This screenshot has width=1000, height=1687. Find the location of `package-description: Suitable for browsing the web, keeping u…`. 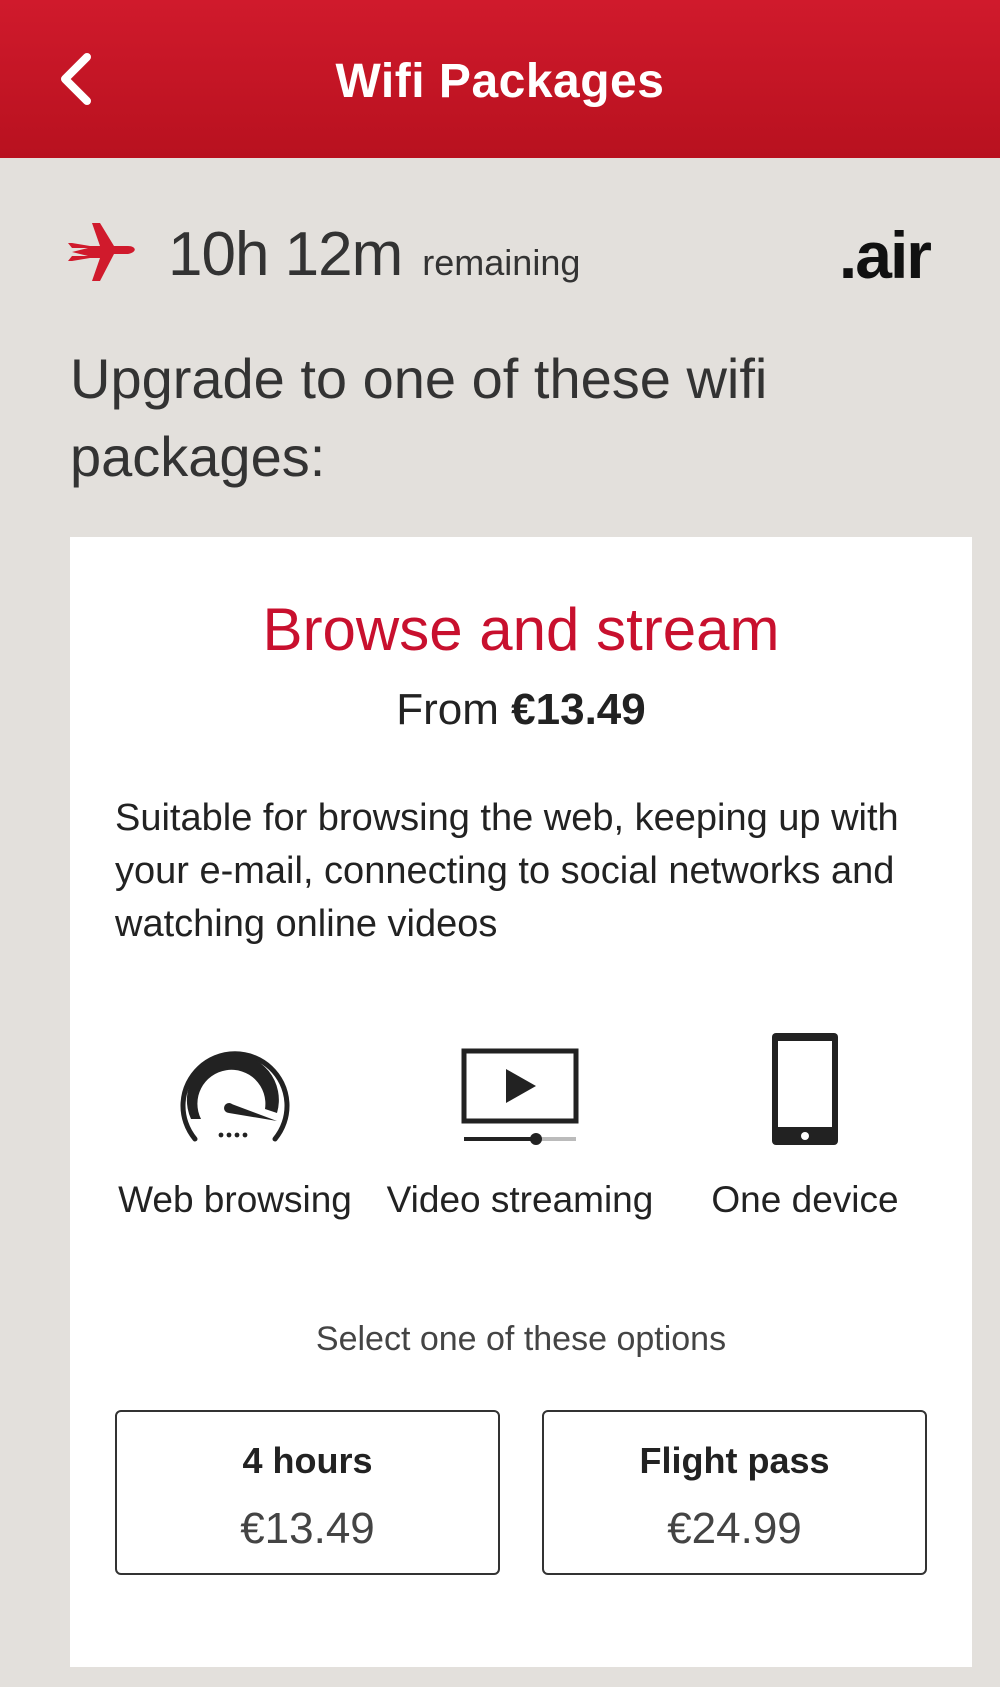

package-description: Suitable for browsing the web, keeping u… is located at coordinates (507, 871).